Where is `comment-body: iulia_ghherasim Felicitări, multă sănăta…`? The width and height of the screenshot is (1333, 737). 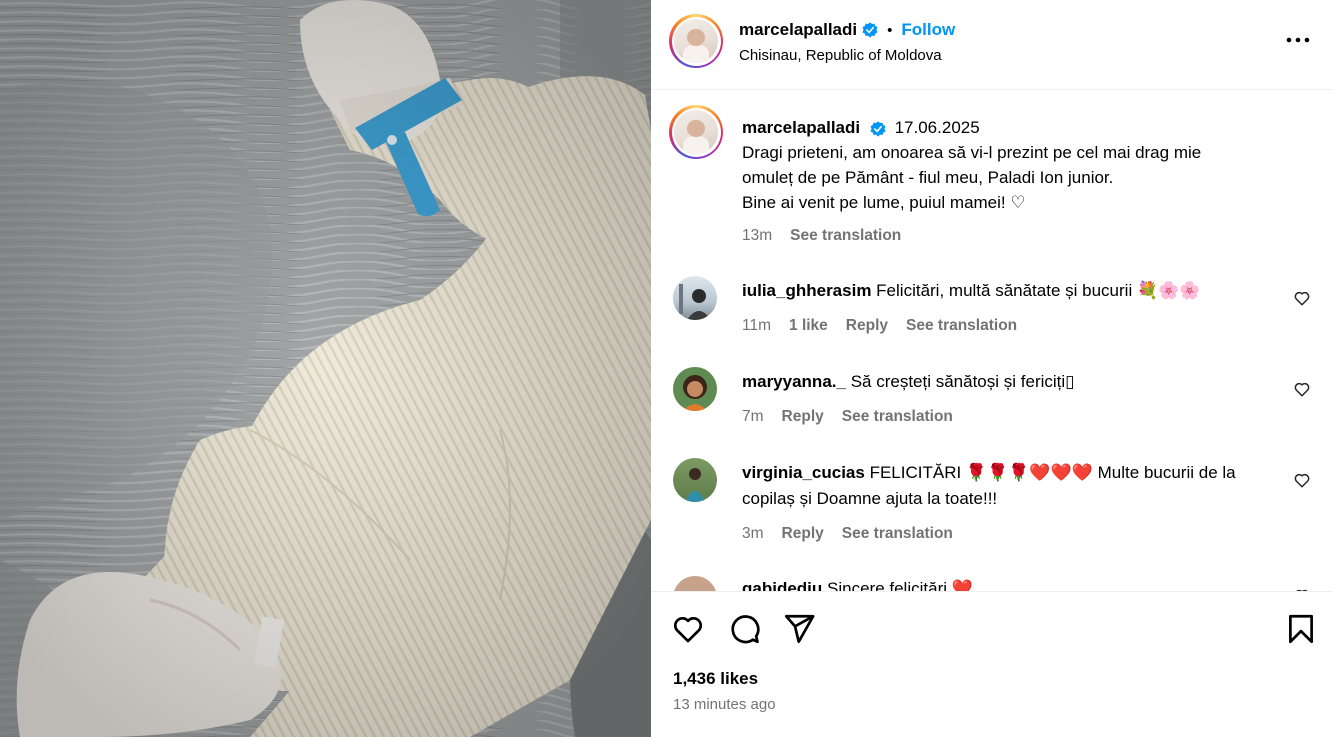
comment-body: iulia_ghherasim Felicitări, multă sănăta… is located at coordinates (1012, 308).